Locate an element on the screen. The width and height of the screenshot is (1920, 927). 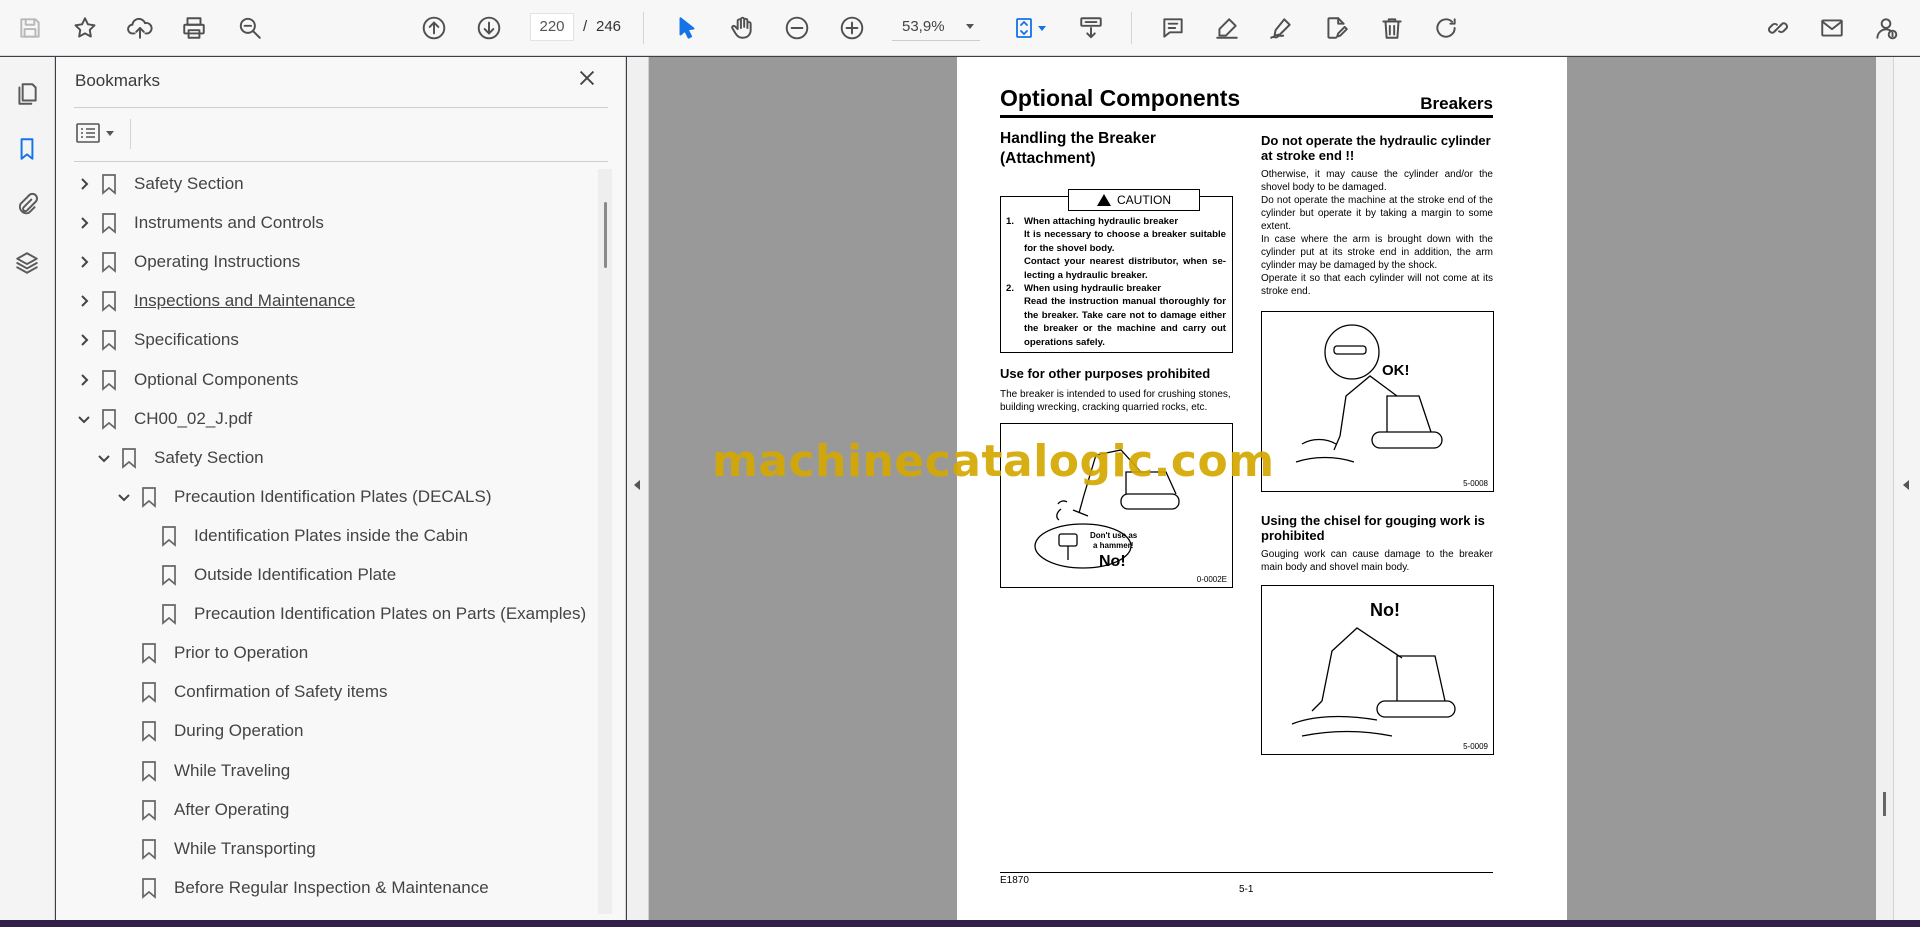
bookmark-label: Operating Instructions is located at coordinates (217, 261).